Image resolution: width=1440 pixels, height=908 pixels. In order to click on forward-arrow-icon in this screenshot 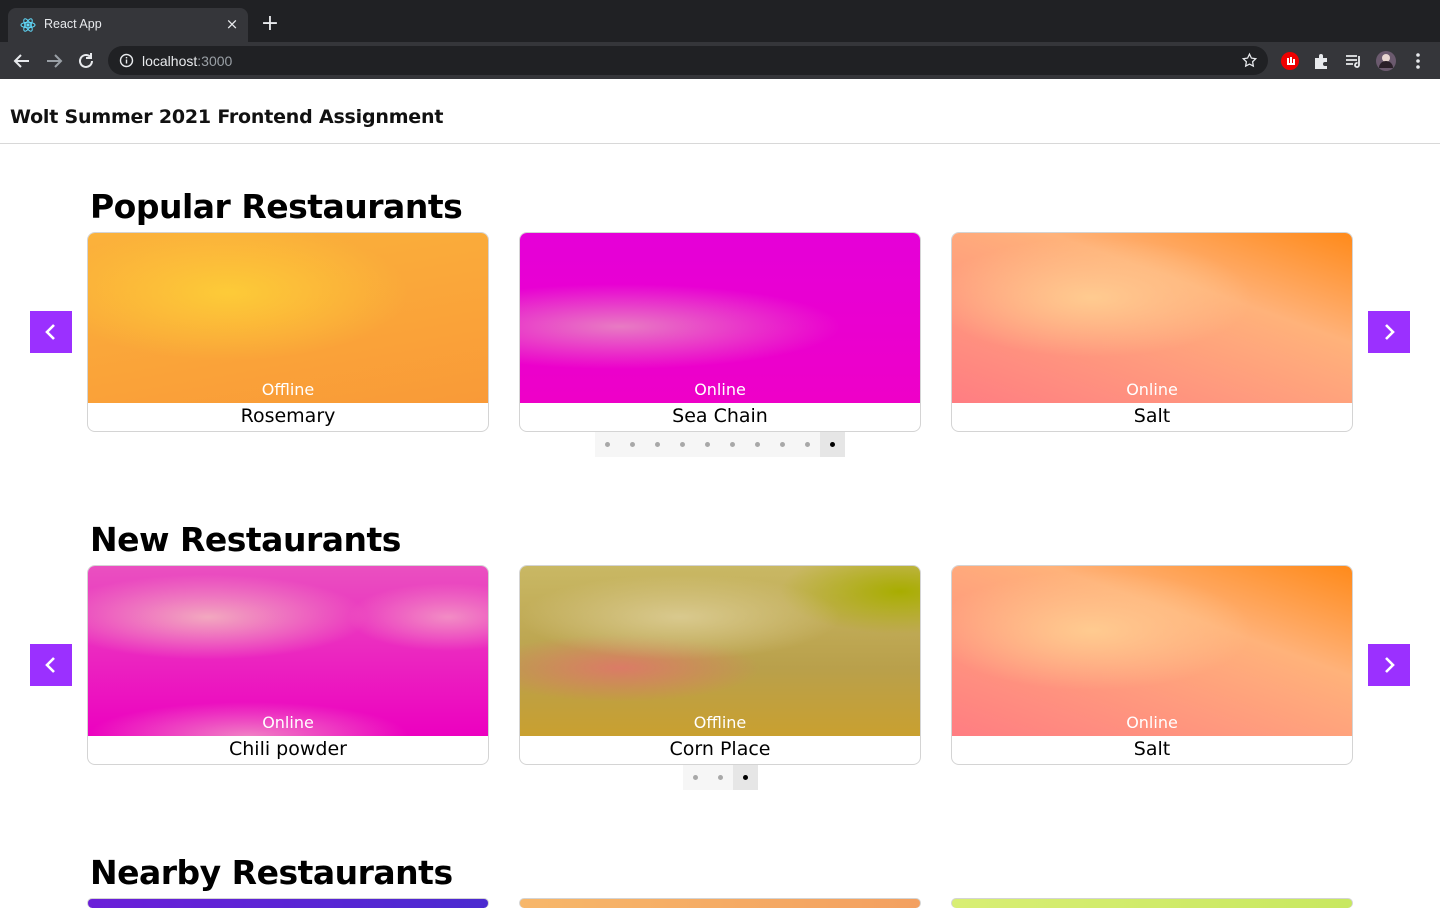, I will do `click(54, 61)`.